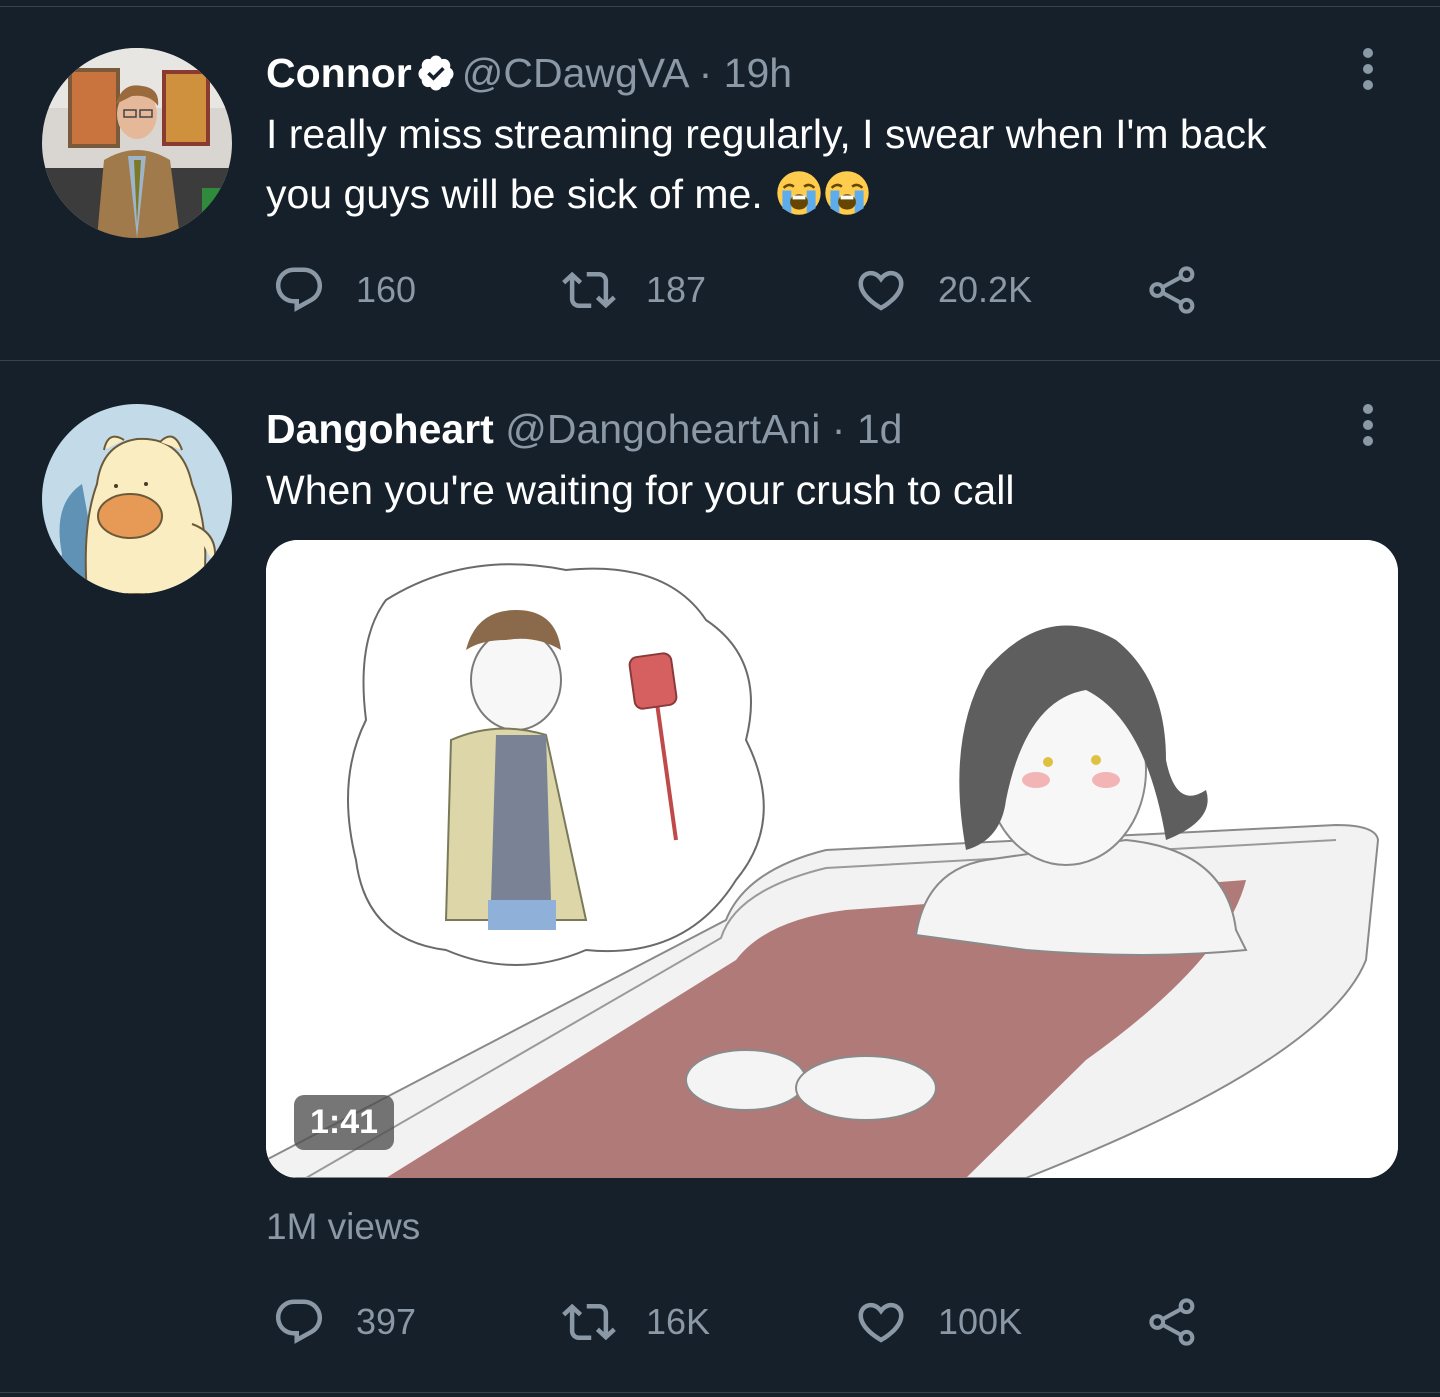  I want to click on retweet-button: 16K, so click(636, 1322).